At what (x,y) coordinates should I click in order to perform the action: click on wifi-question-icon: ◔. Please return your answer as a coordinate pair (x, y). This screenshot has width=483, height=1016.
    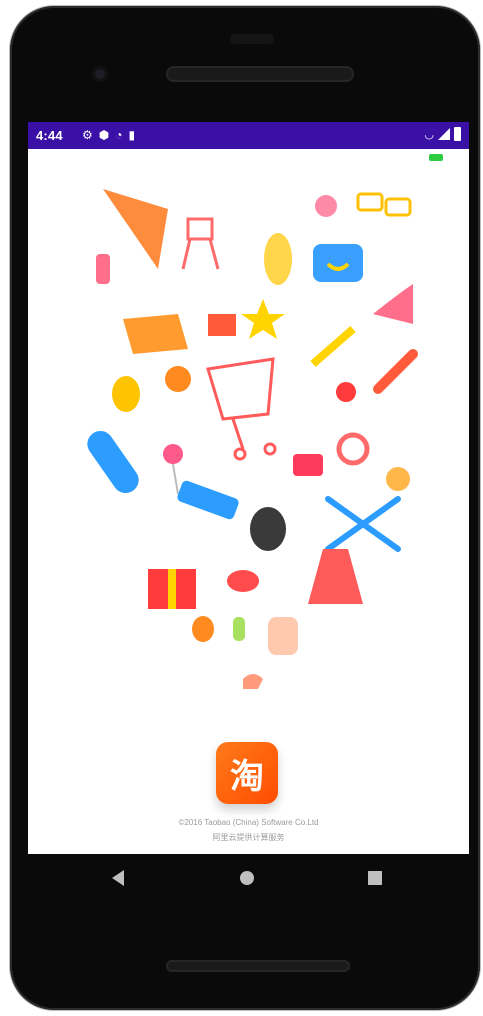
    Looking at the image, I should click on (119, 135).